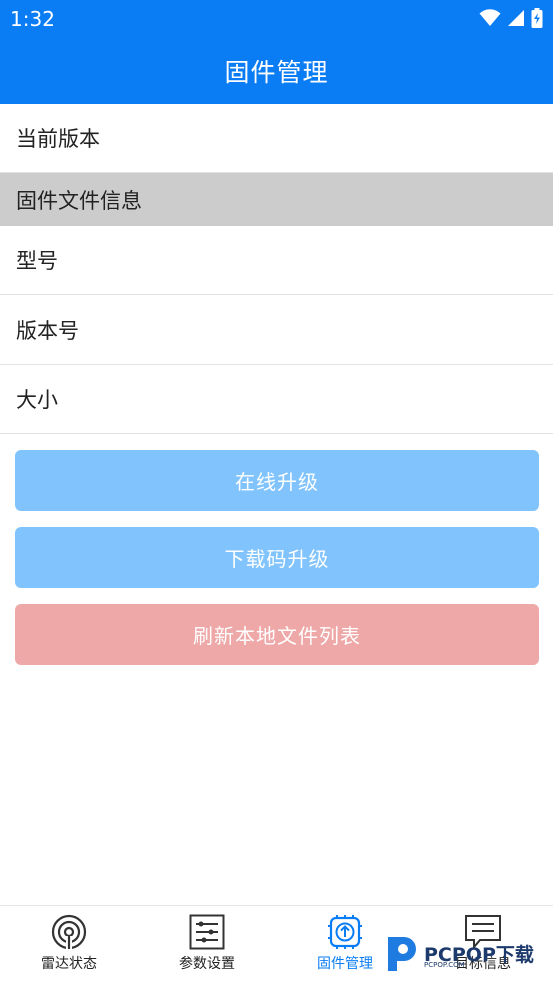  Describe the element at coordinates (37, 400) in the screenshot. I see `row-label: 大小` at that location.